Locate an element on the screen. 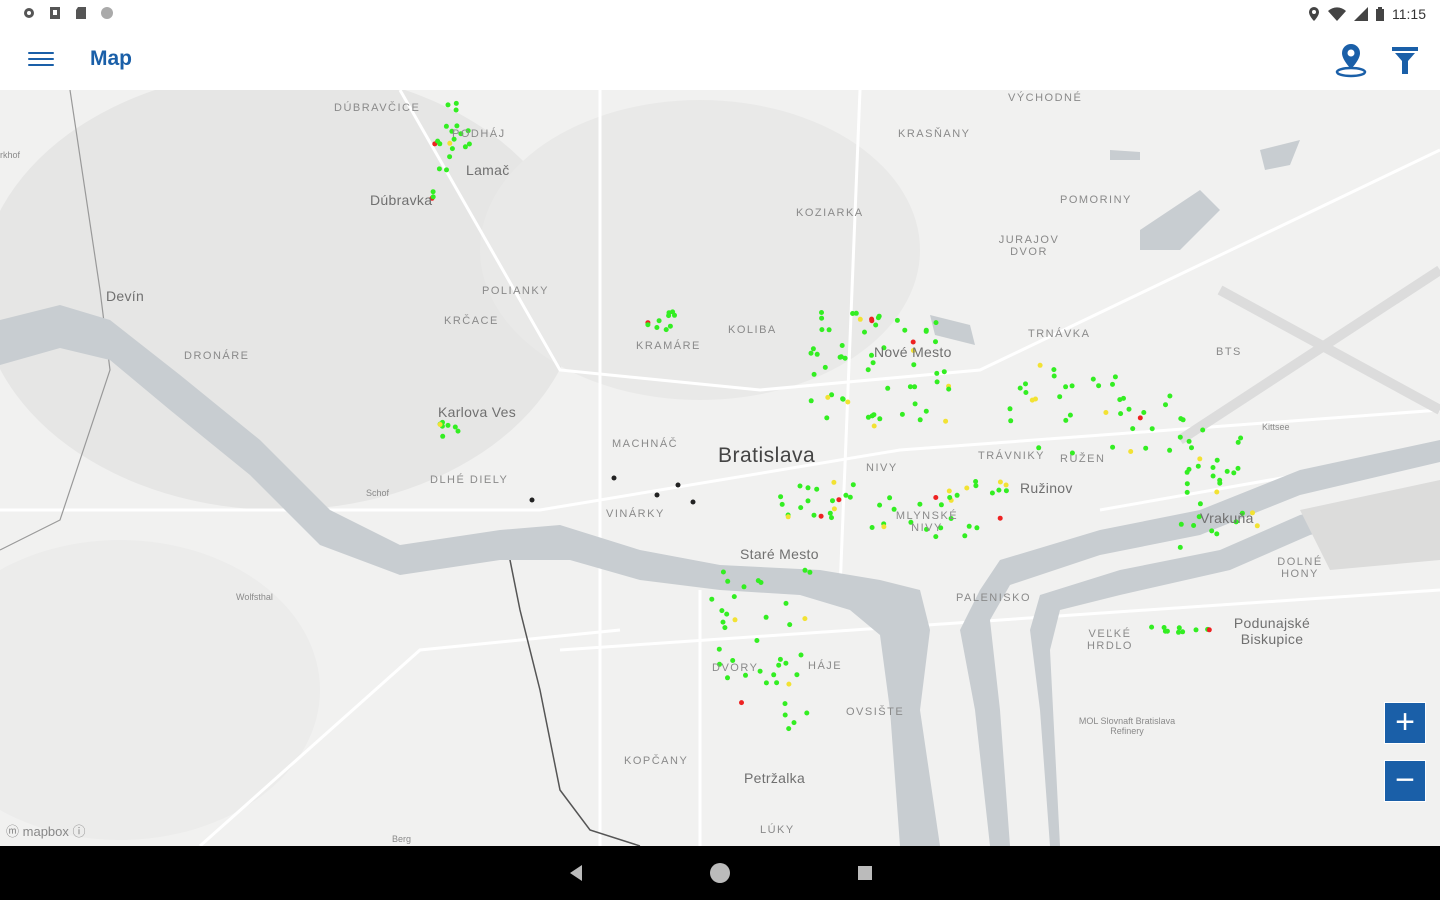 This screenshot has height=900, width=1440. recents-square-icon is located at coordinates (865, 873).